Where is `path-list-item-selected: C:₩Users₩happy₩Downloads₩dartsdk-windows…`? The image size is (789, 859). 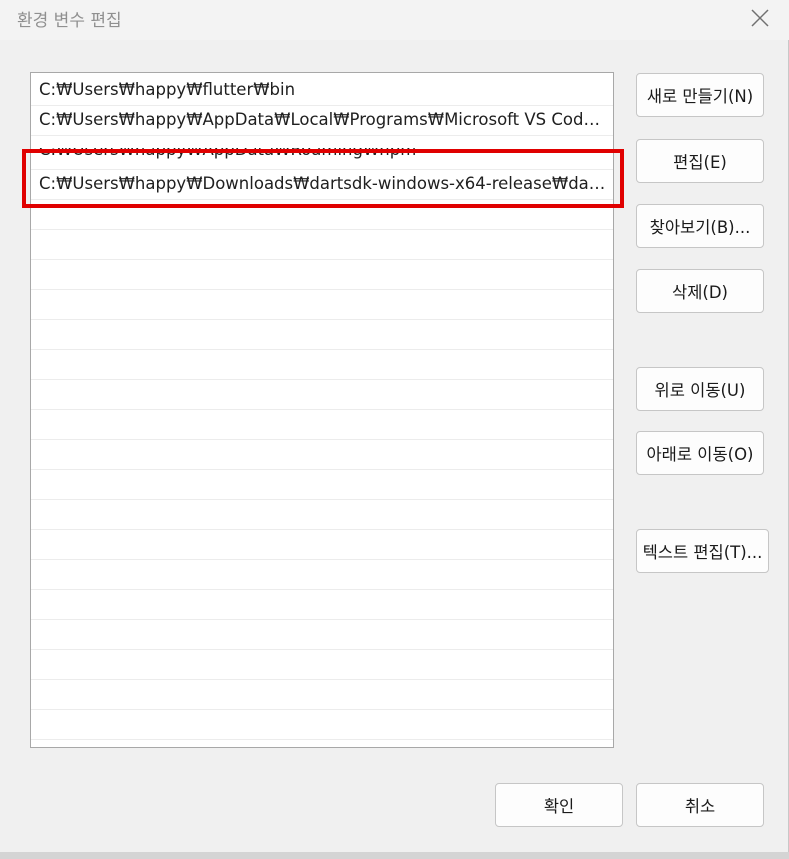 path-list-item-selected: C:₩Users₩happy₩Downloads₩dartsdk-windows… is located at coordinates (322, 185).